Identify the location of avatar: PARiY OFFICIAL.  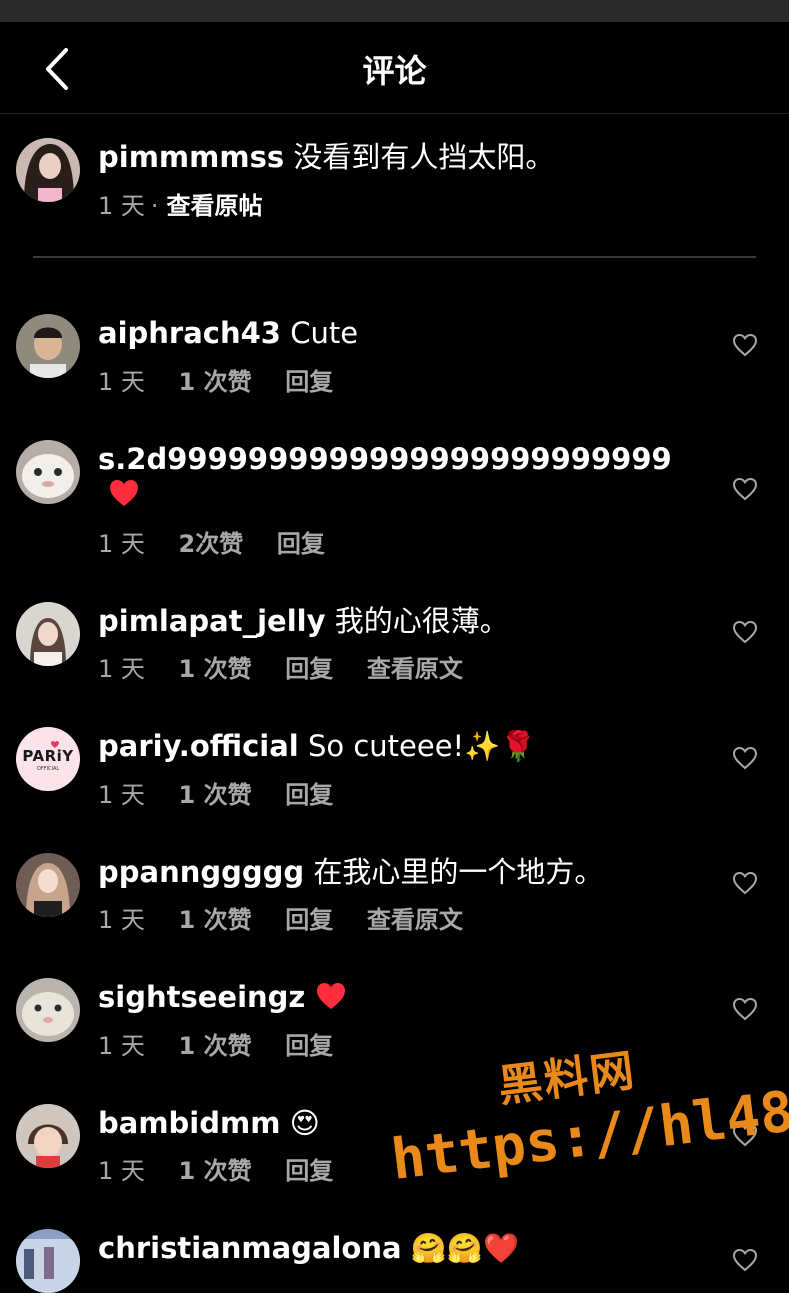
(48, 759).